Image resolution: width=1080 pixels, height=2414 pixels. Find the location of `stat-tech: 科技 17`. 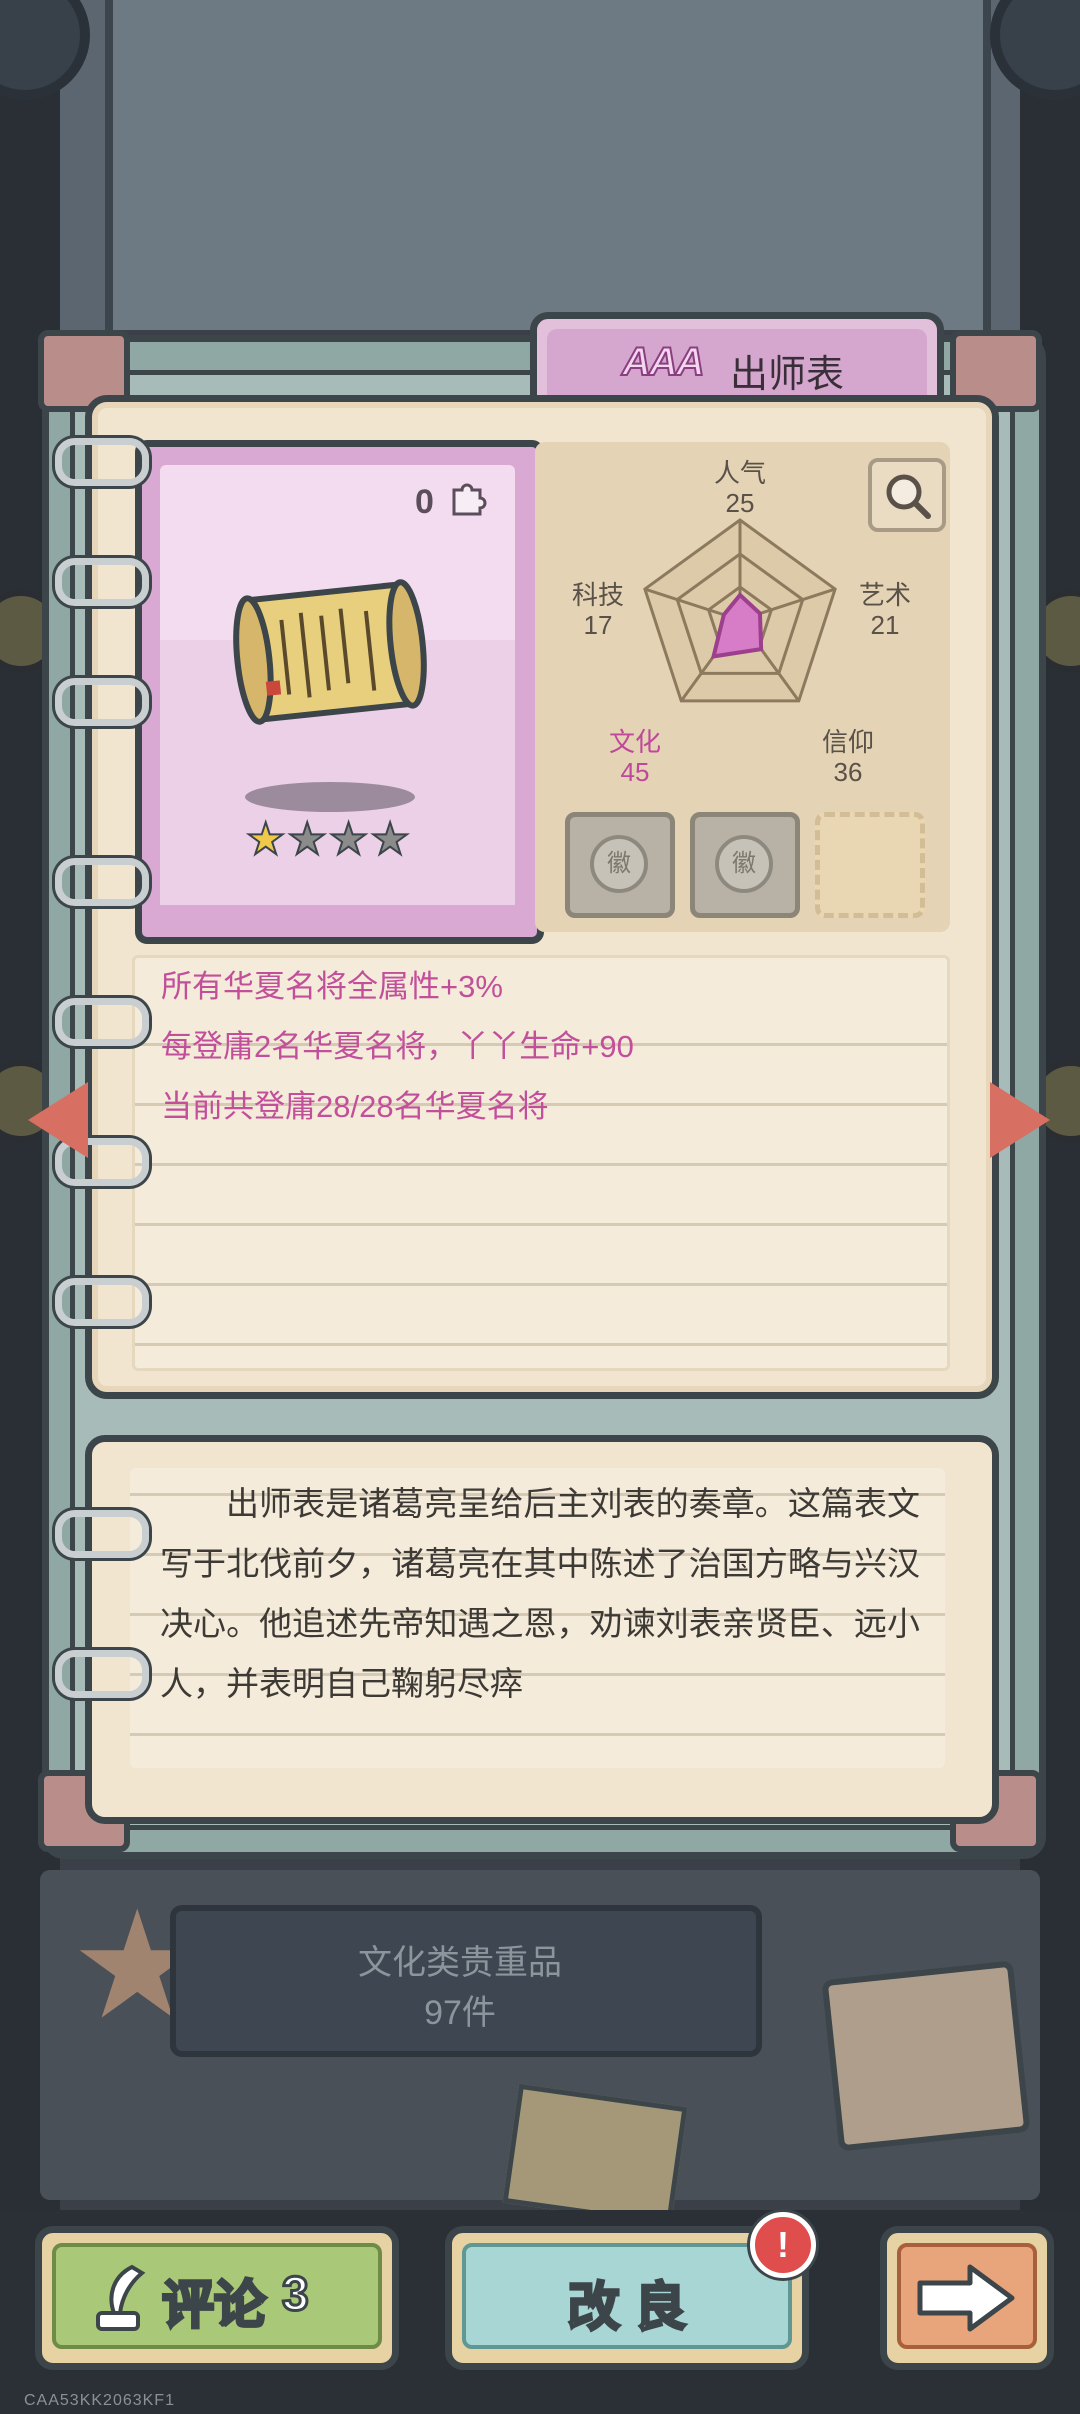

stat-tech: 科技 17 is located at coordinates (598, 610).